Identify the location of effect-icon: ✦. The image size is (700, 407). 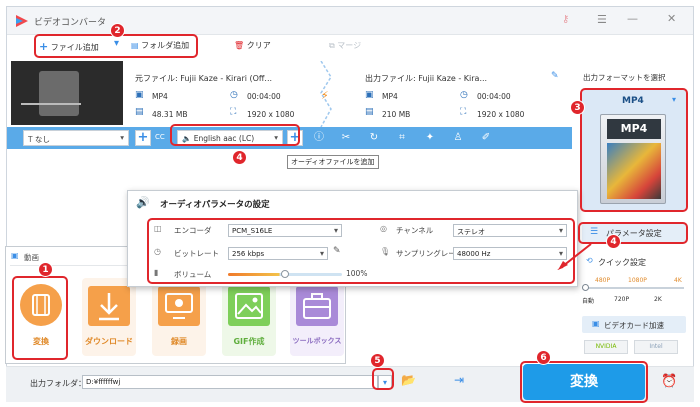
(430, 138).